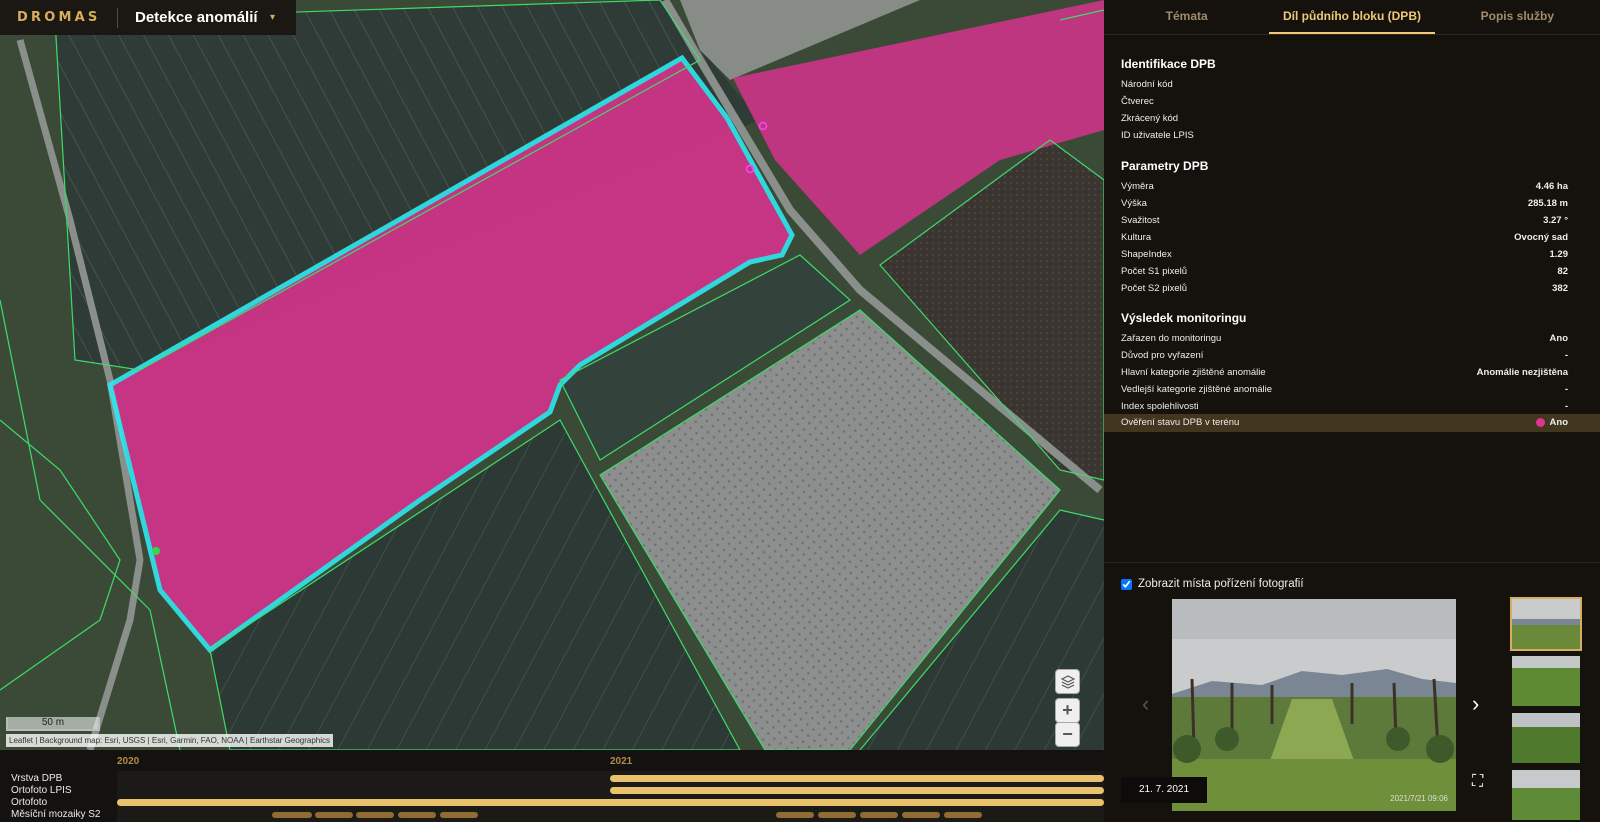  I want to click on tab-popis-sluzby: Popis služby, so click(1517, 17).